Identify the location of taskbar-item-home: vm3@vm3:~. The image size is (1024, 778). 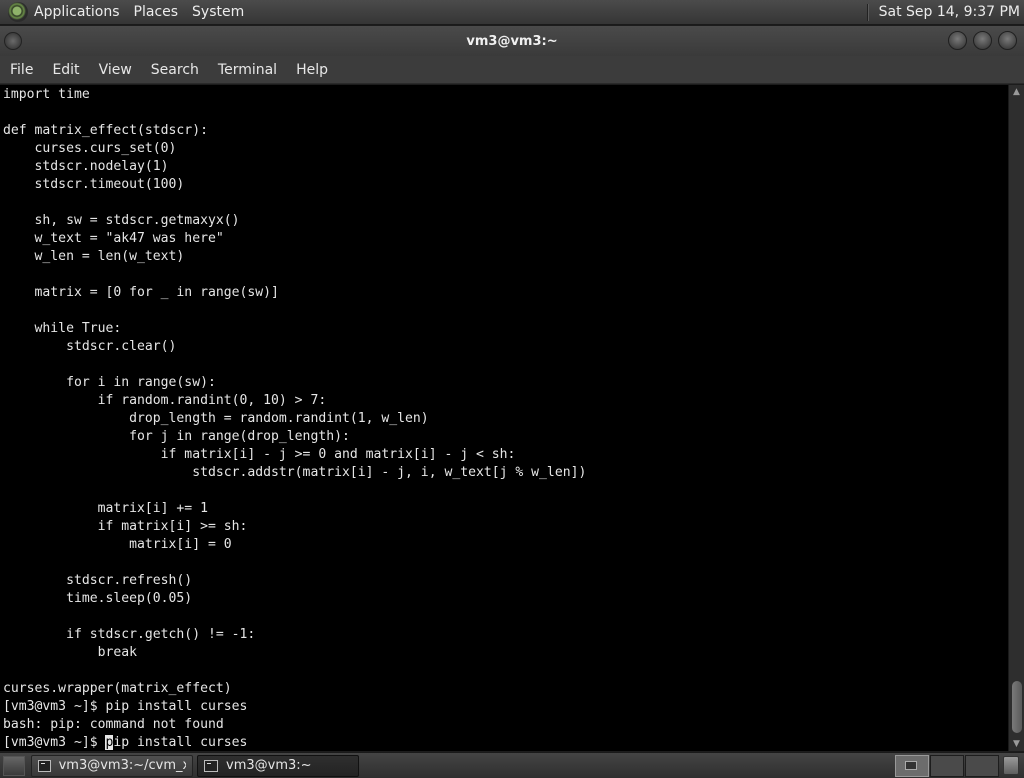
(278, 765).